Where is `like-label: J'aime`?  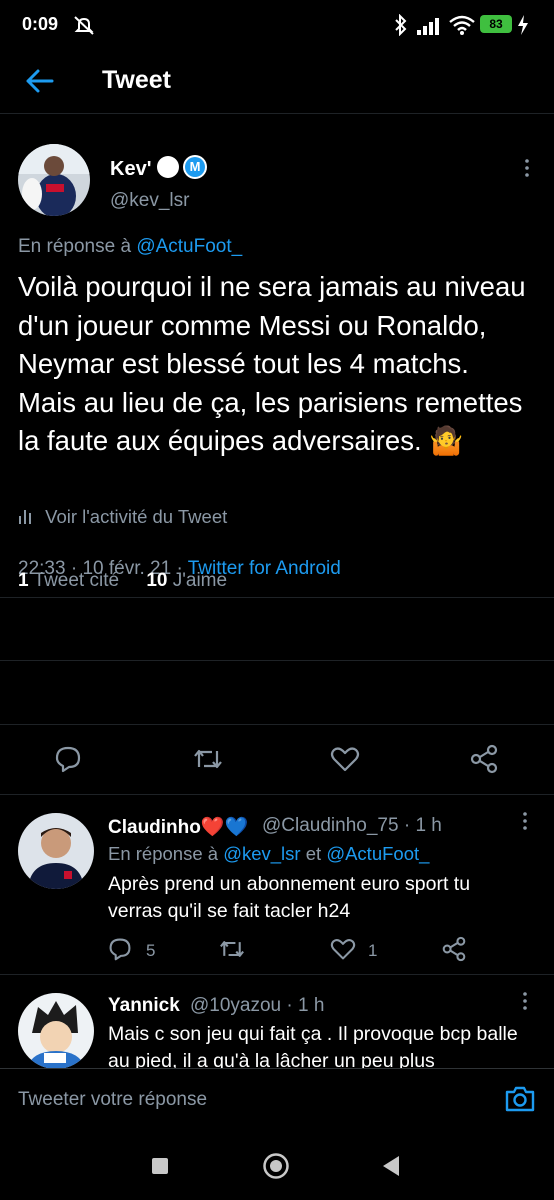 like-label: J'aime is located at coordinates (200, 580).